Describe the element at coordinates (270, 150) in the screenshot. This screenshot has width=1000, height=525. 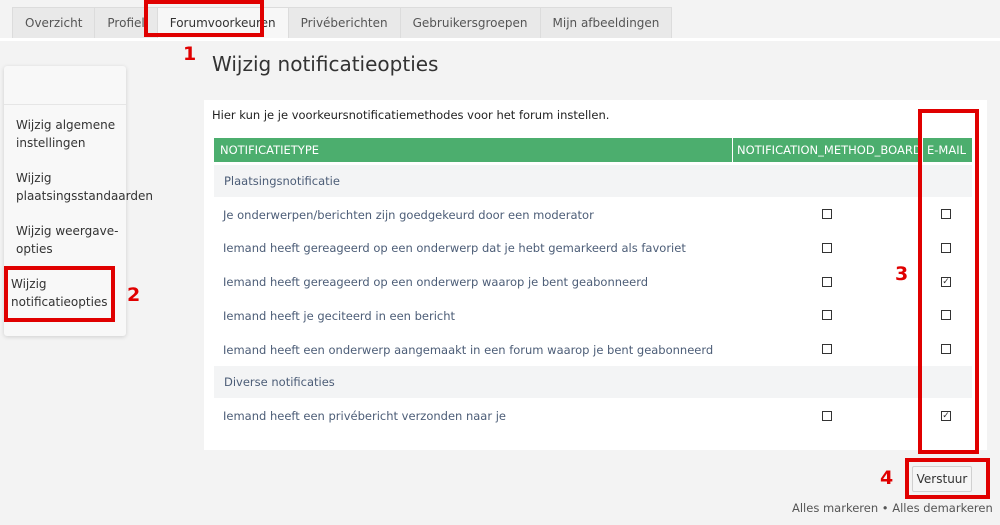
I see `column-notificatietype: Notificatietype` at that location.